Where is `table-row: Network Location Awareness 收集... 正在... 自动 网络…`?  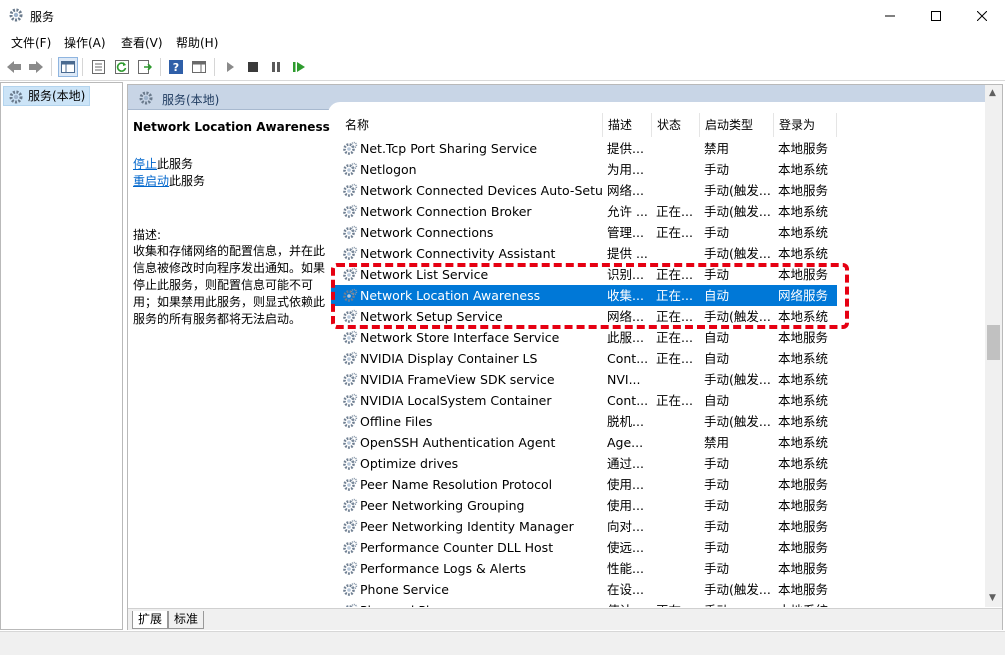
table-row: Network Location Awareness 收集... 正在... 自动 网络… is located at coordinates (584, 295).